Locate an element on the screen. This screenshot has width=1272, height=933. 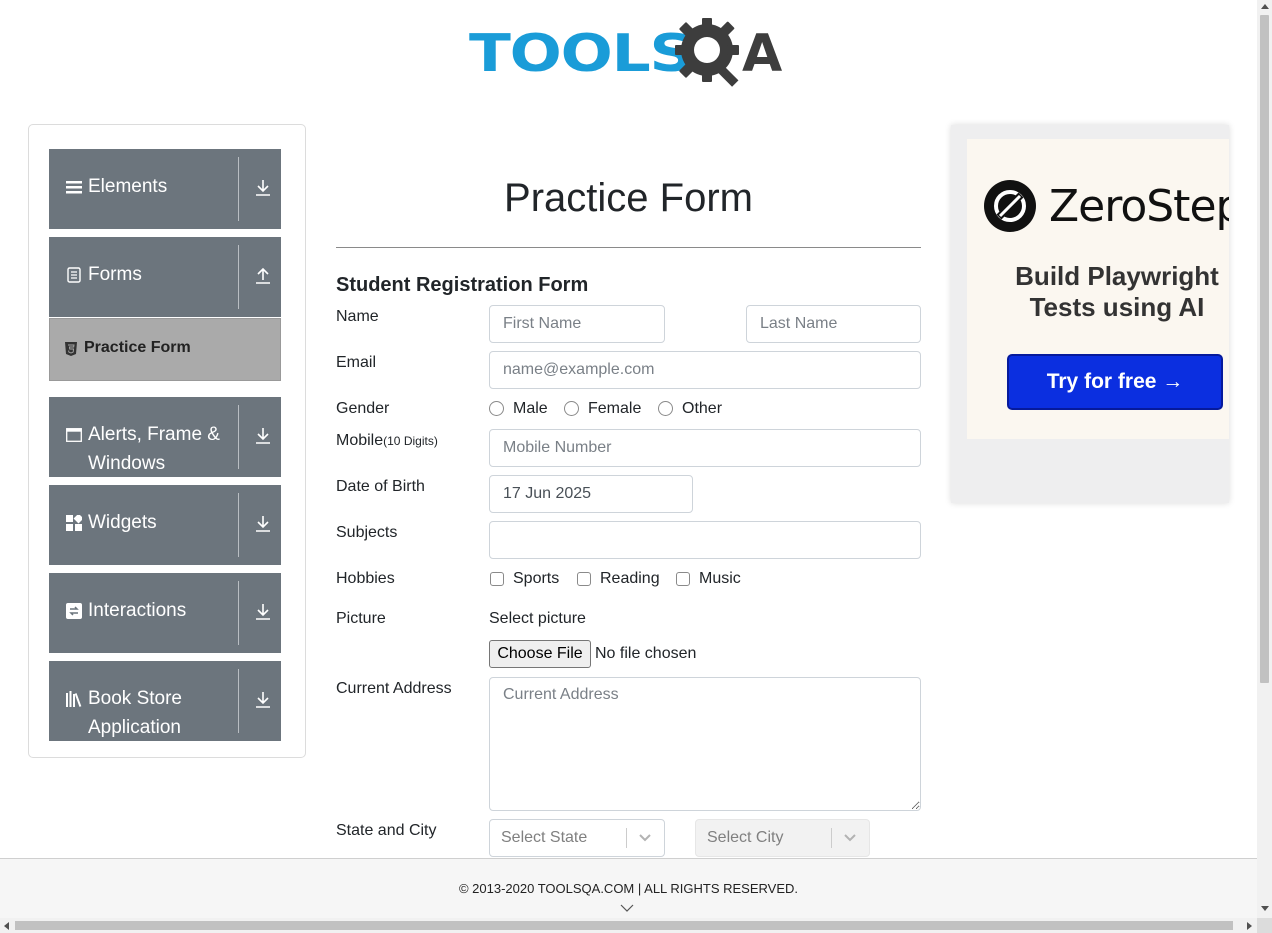
picture-label: Picture is located at coordinates (361, 618).